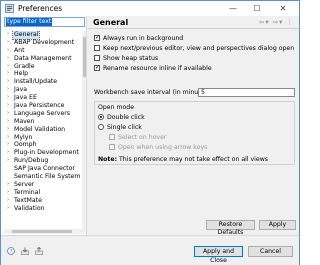 The width and height of the screenshot is (320, 265). Describe the element at coordinates (45, 177) in the screenshot. I see `tree-item: Semantic File System` at that location.